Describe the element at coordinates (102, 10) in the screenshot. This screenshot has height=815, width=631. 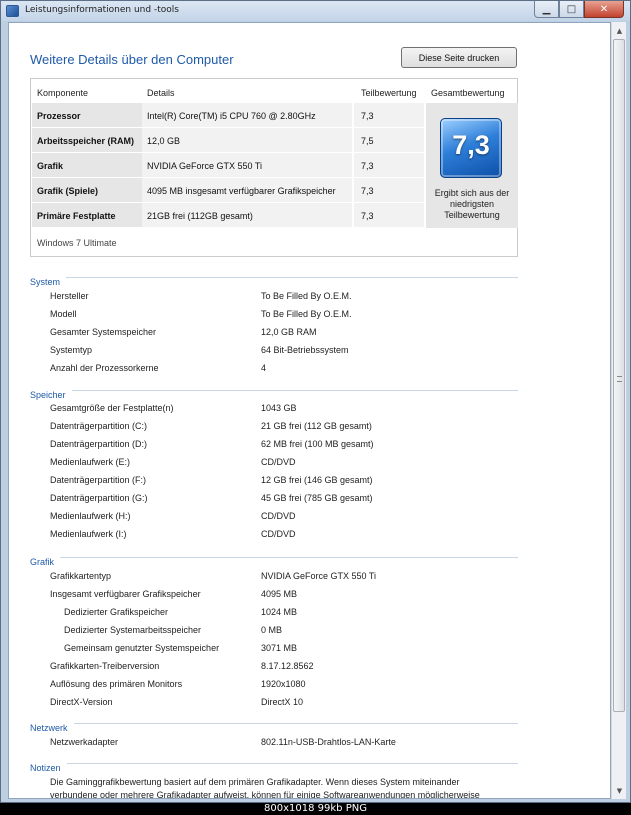
I see `window-title: Leistungsinformationen und -tools` at that location.